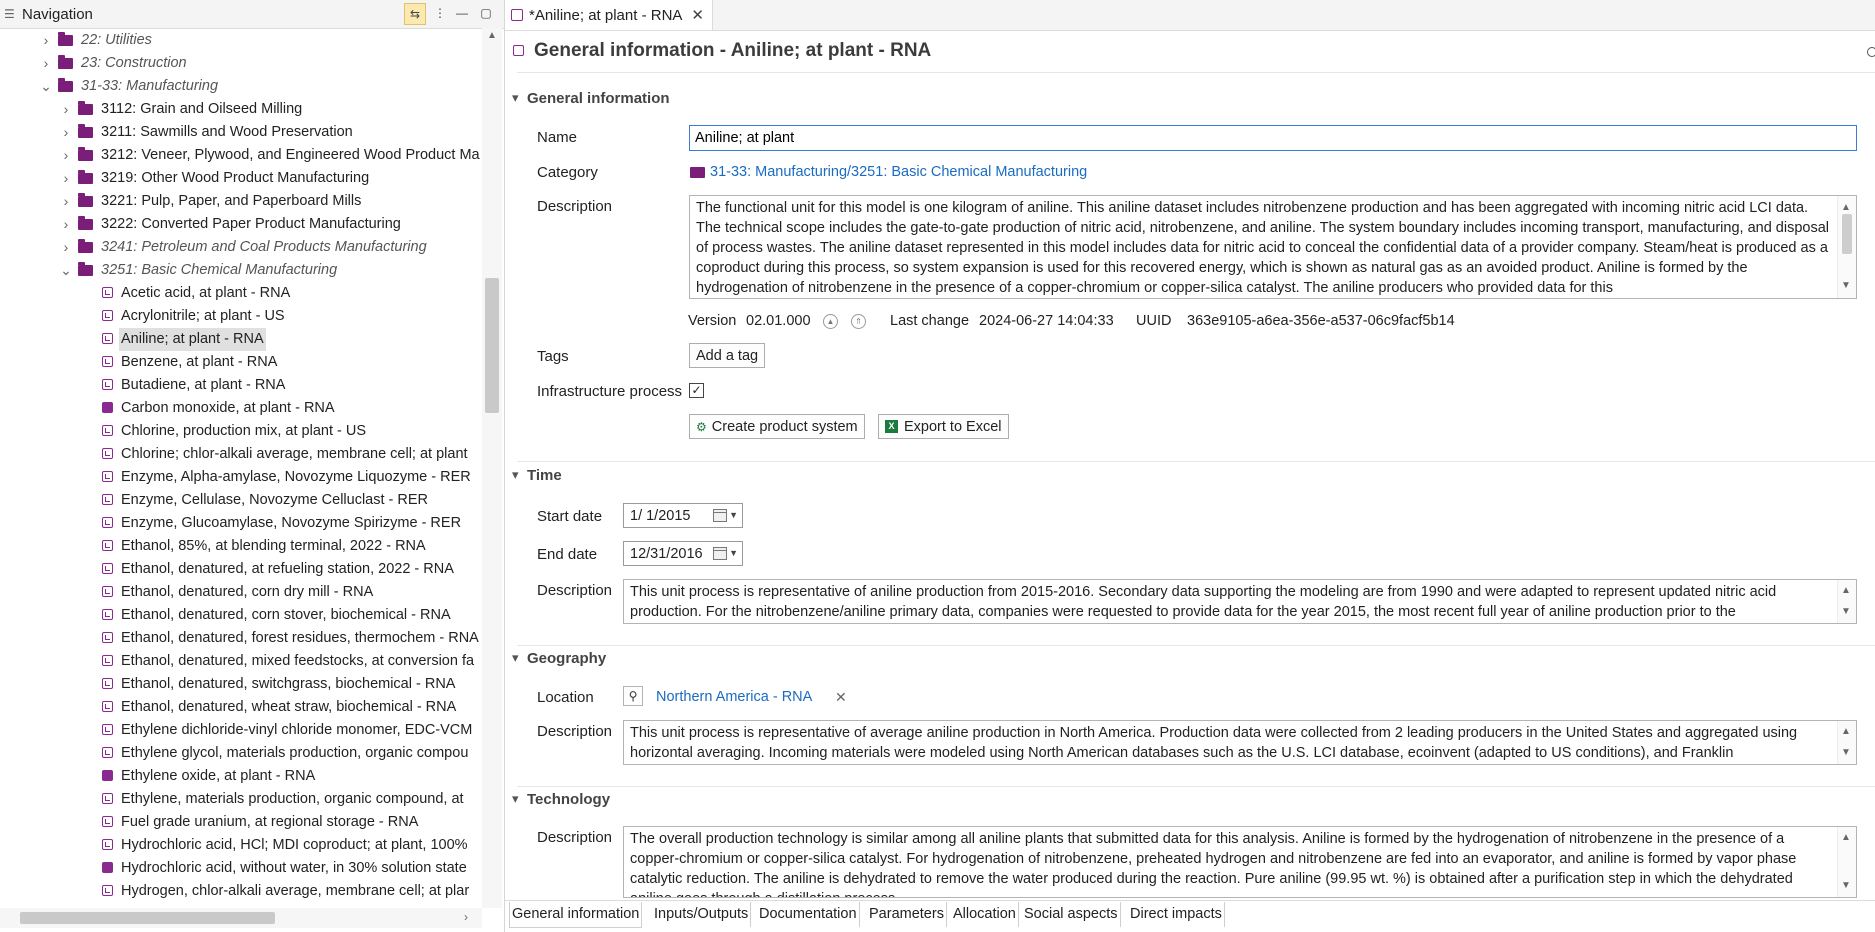  Describe the element at coordinates (241, 362) in the screenshot. I see `tree-process-item: Benzene, at plant - RNA` at that location.